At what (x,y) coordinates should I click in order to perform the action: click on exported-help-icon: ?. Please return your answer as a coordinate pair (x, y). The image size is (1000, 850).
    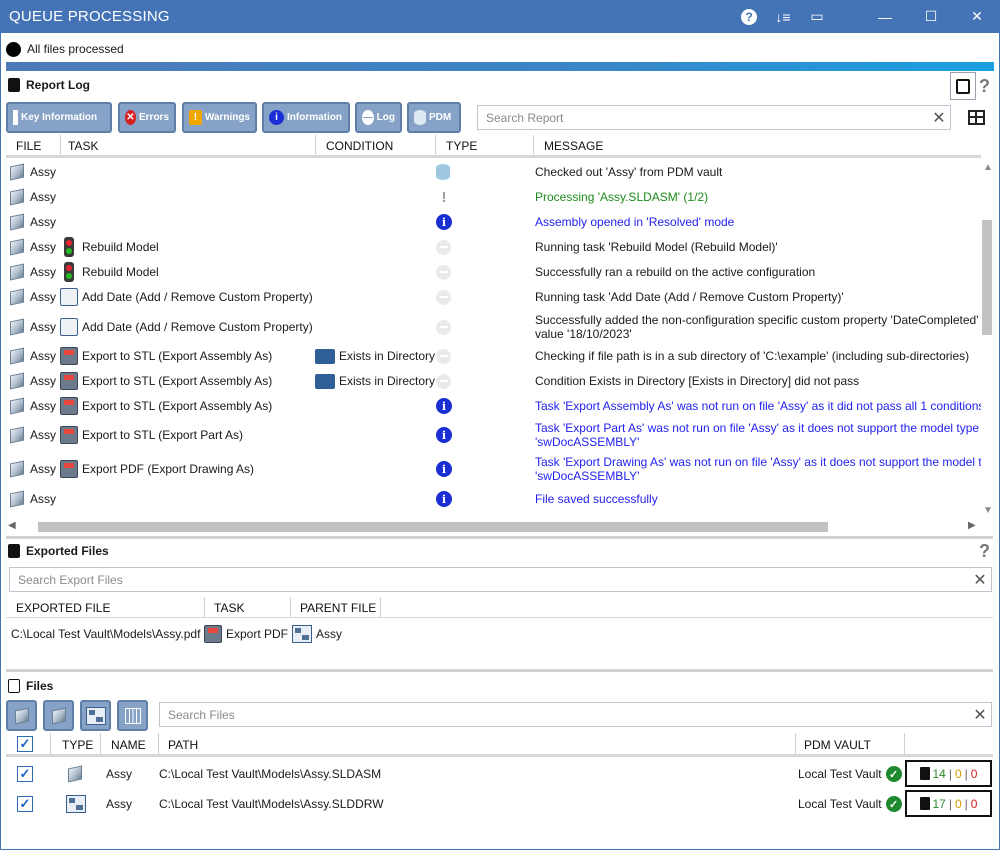
    Looking at the image, I should click on (986, 551).